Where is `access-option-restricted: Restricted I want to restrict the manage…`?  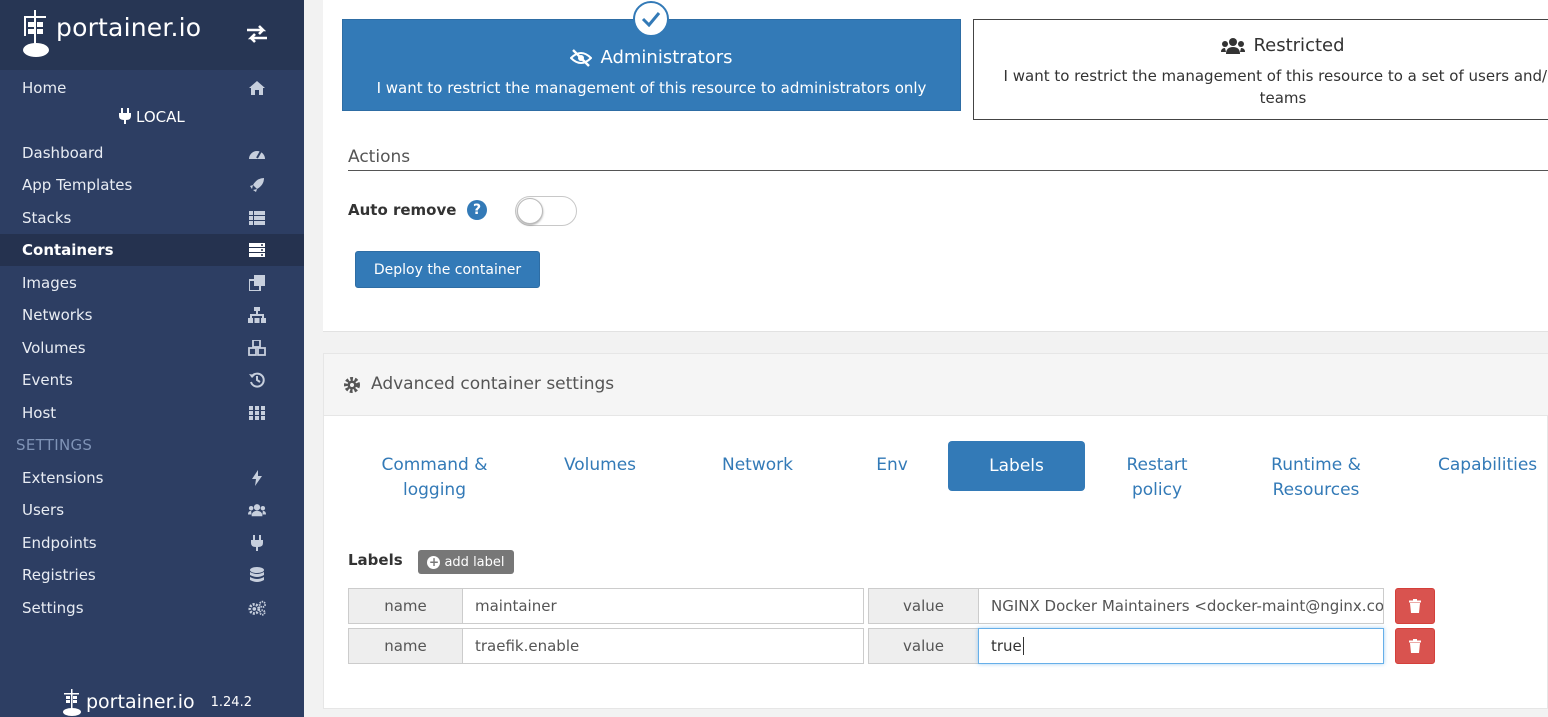 access-option-restricted: Restricted I want to restrict the manage… is located at coordinates (1260, 69).